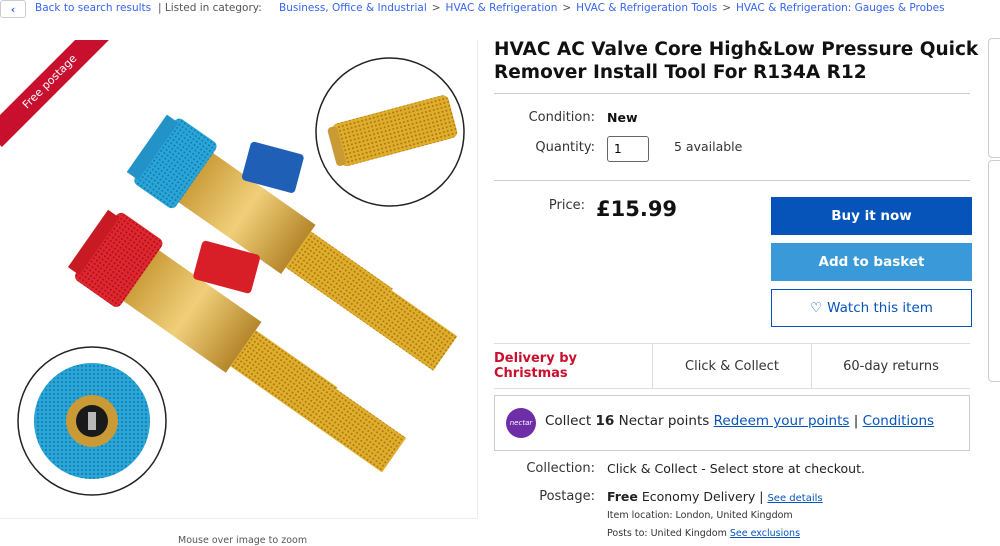 This screenshot has width=1000, height=546. I want to click on crumb-hvac-tools: HVAC & Refrigeration Tools, so click(646, 8).